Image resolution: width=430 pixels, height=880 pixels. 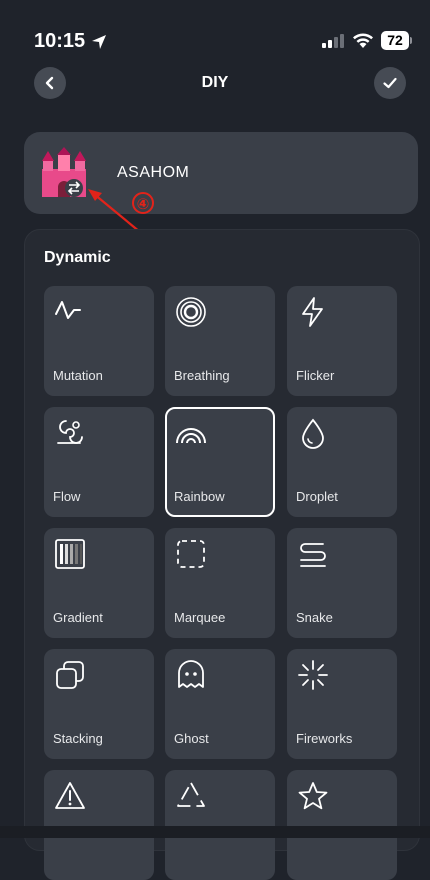 I want to click on effect-label: Droplet, so click(x=317, y=496).